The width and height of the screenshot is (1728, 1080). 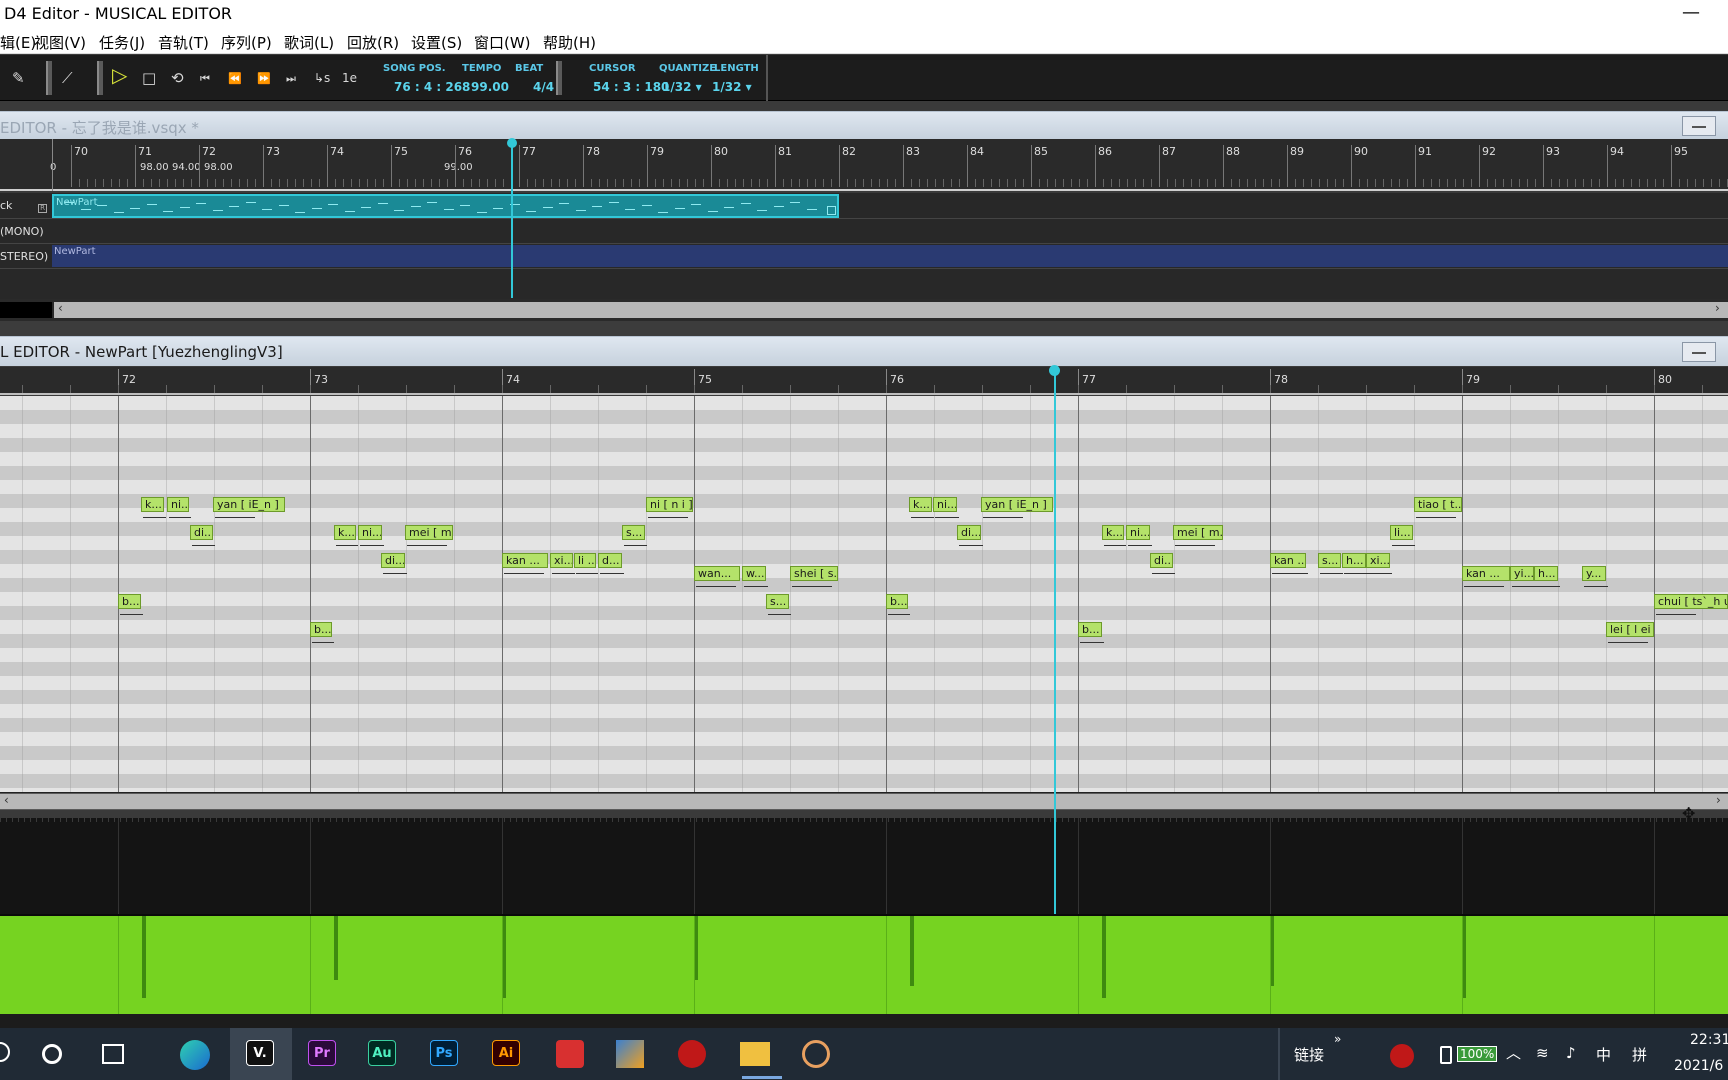 I want to click on beat-value: 4/4, so click(x=543, y=87).